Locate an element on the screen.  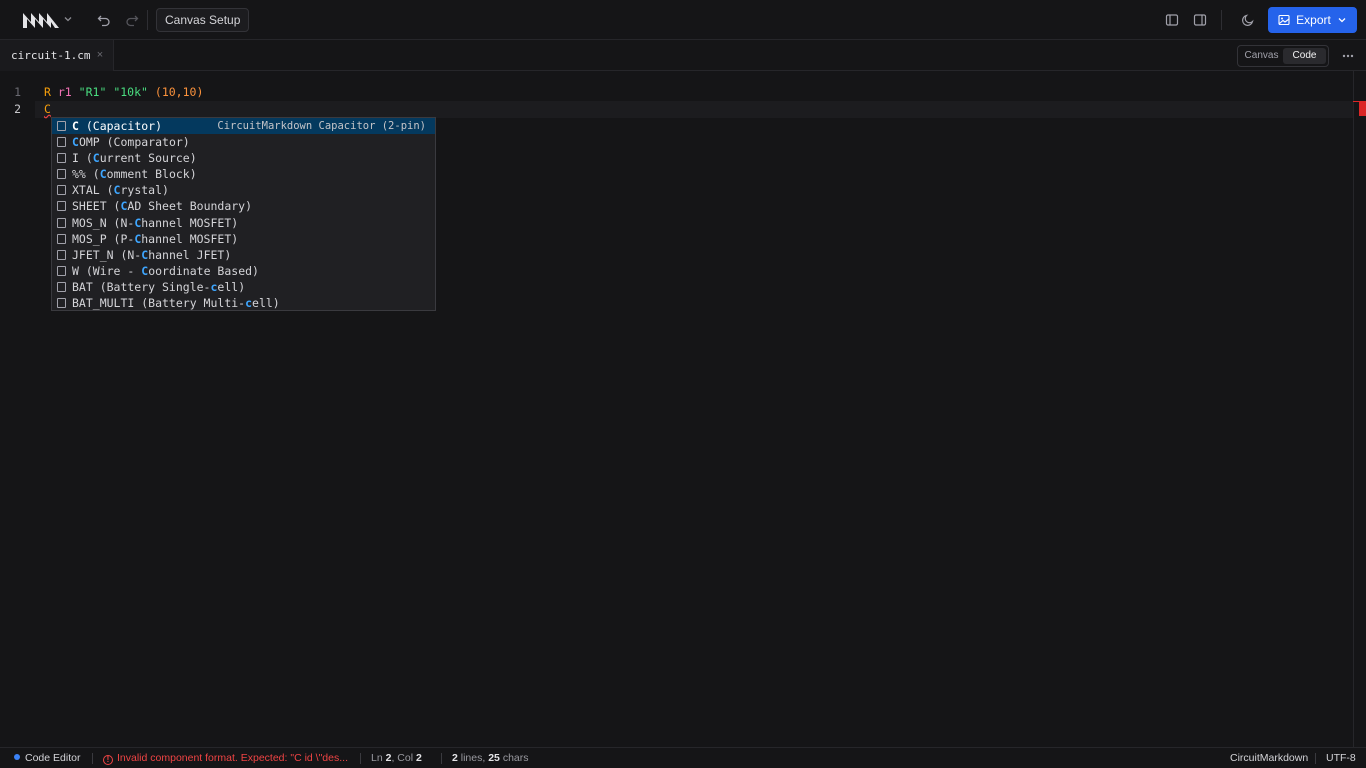
status-cursor-position: Ln 2, Col 2 is located at coordinates (396, 758).